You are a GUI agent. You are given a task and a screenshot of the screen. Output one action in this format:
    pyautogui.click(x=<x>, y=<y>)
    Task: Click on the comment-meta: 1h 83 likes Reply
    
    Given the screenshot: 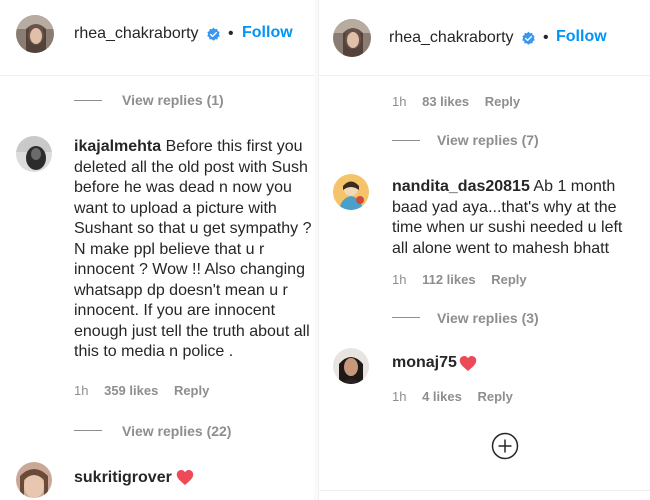 What is the action you would take?
    pyautogui.click(x=456, y=101)
    